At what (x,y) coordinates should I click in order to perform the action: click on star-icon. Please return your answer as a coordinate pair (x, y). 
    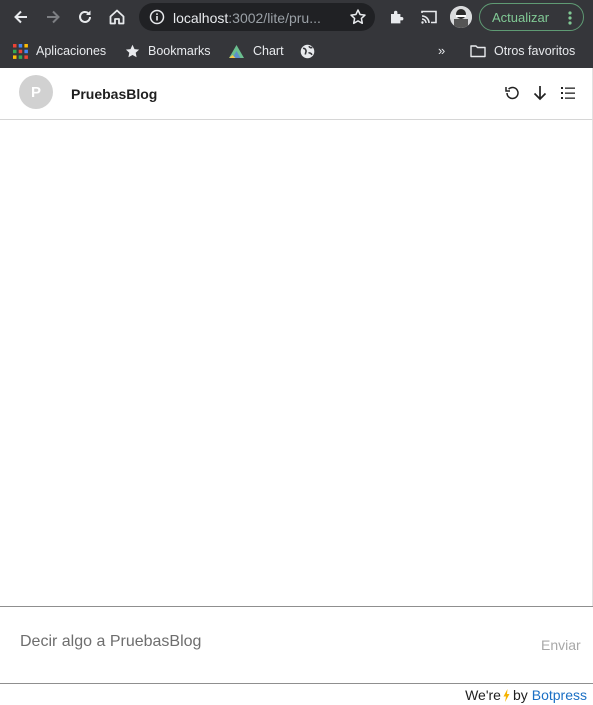
    Looking at the image, I should click on (132, 51).